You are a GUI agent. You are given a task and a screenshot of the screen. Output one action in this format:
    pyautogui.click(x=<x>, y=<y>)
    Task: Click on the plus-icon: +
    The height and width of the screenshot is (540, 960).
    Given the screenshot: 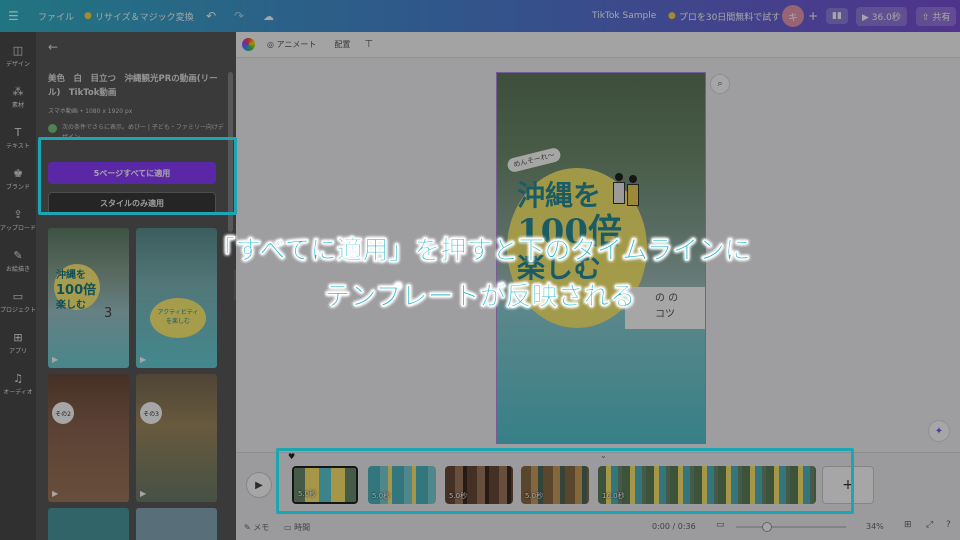 What is the action you would take?
    pyautogui.click(x=813, y=16)
    